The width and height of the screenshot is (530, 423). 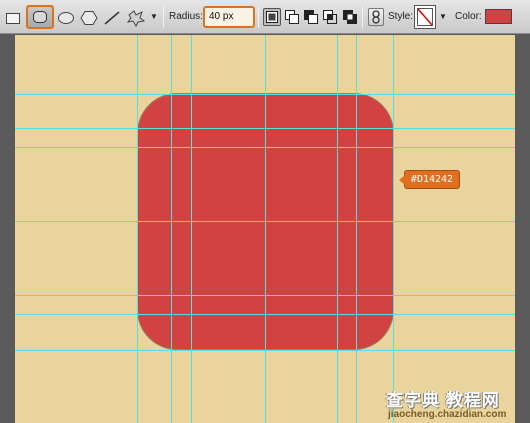 I want to click on watermark-url-text: jiaocheng.chazidian.com, so click(x=447, y=414).